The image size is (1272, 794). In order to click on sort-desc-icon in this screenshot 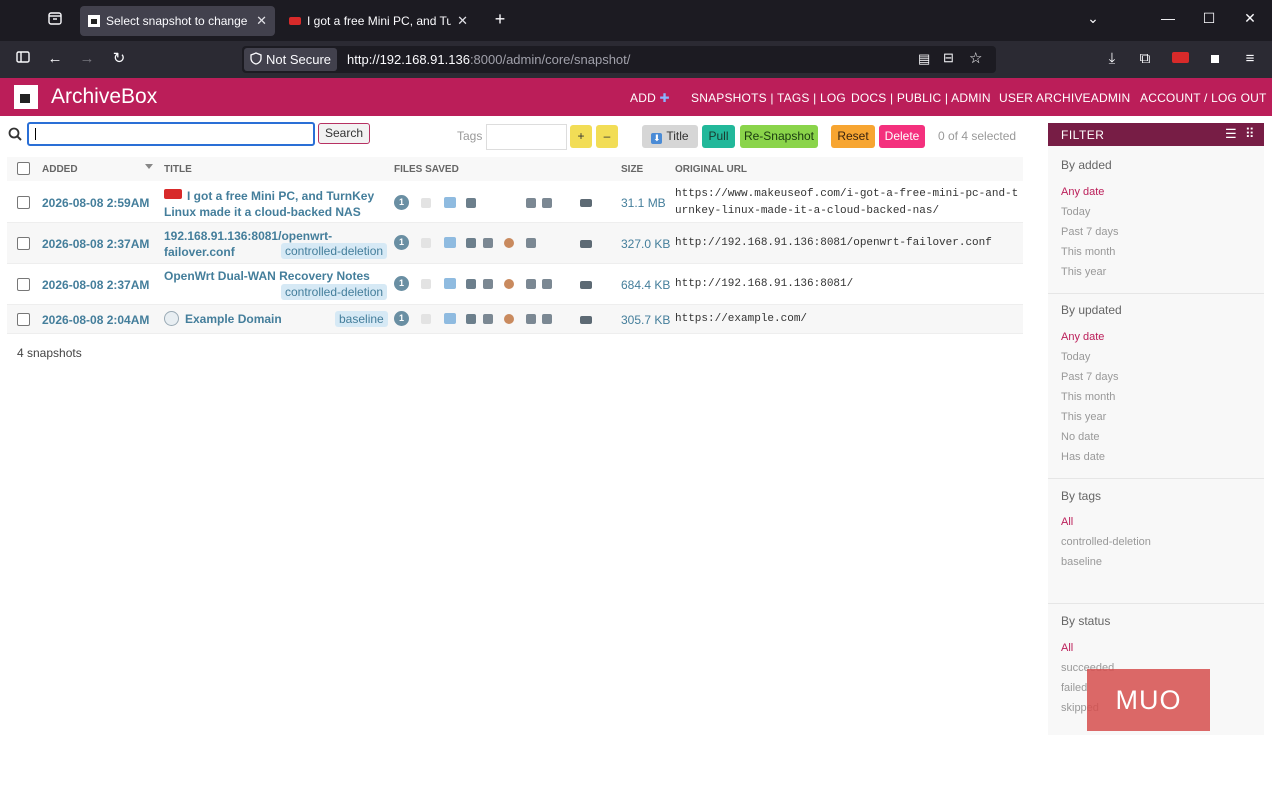, I will do `click(149, 166)`.